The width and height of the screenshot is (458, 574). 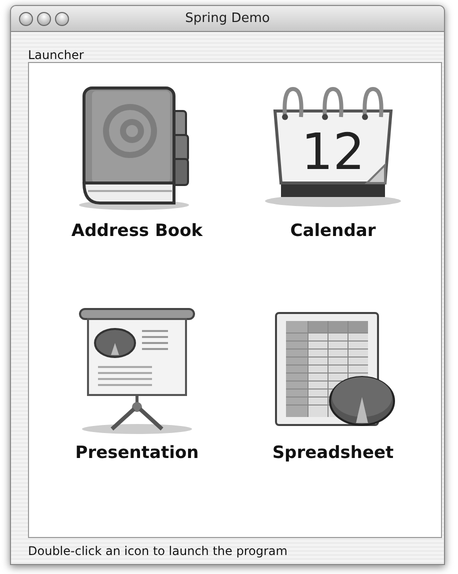 I want to click on calendar-icon, so click(x=333, y=147).